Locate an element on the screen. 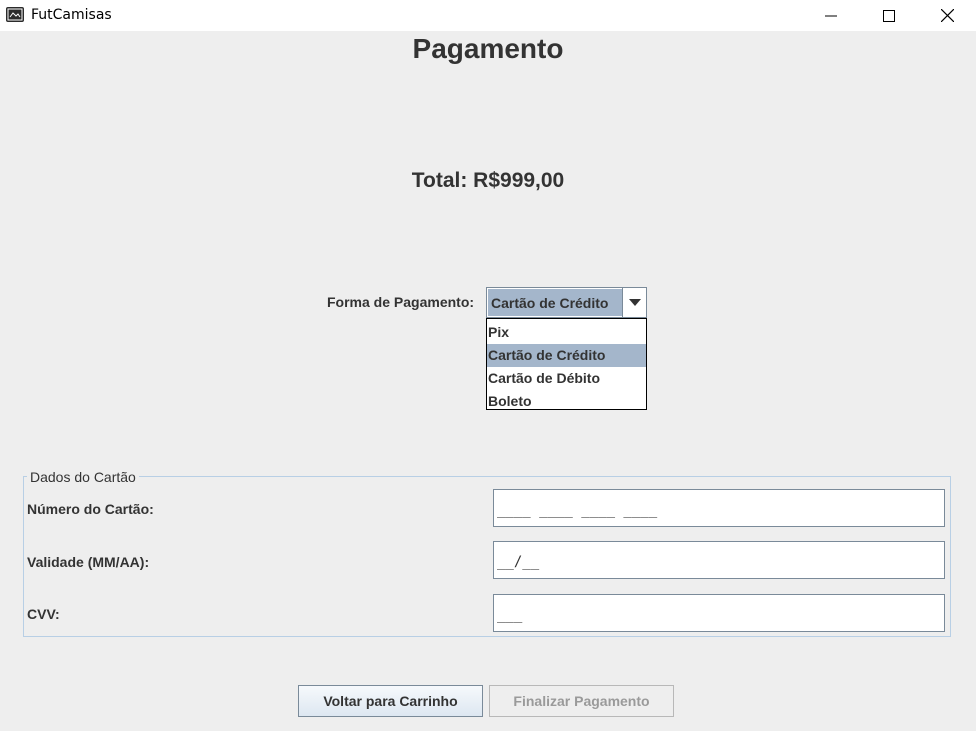 This screenshot has width=976, height=731. dropdown-arrow-button is located at coordinates (634, 302).